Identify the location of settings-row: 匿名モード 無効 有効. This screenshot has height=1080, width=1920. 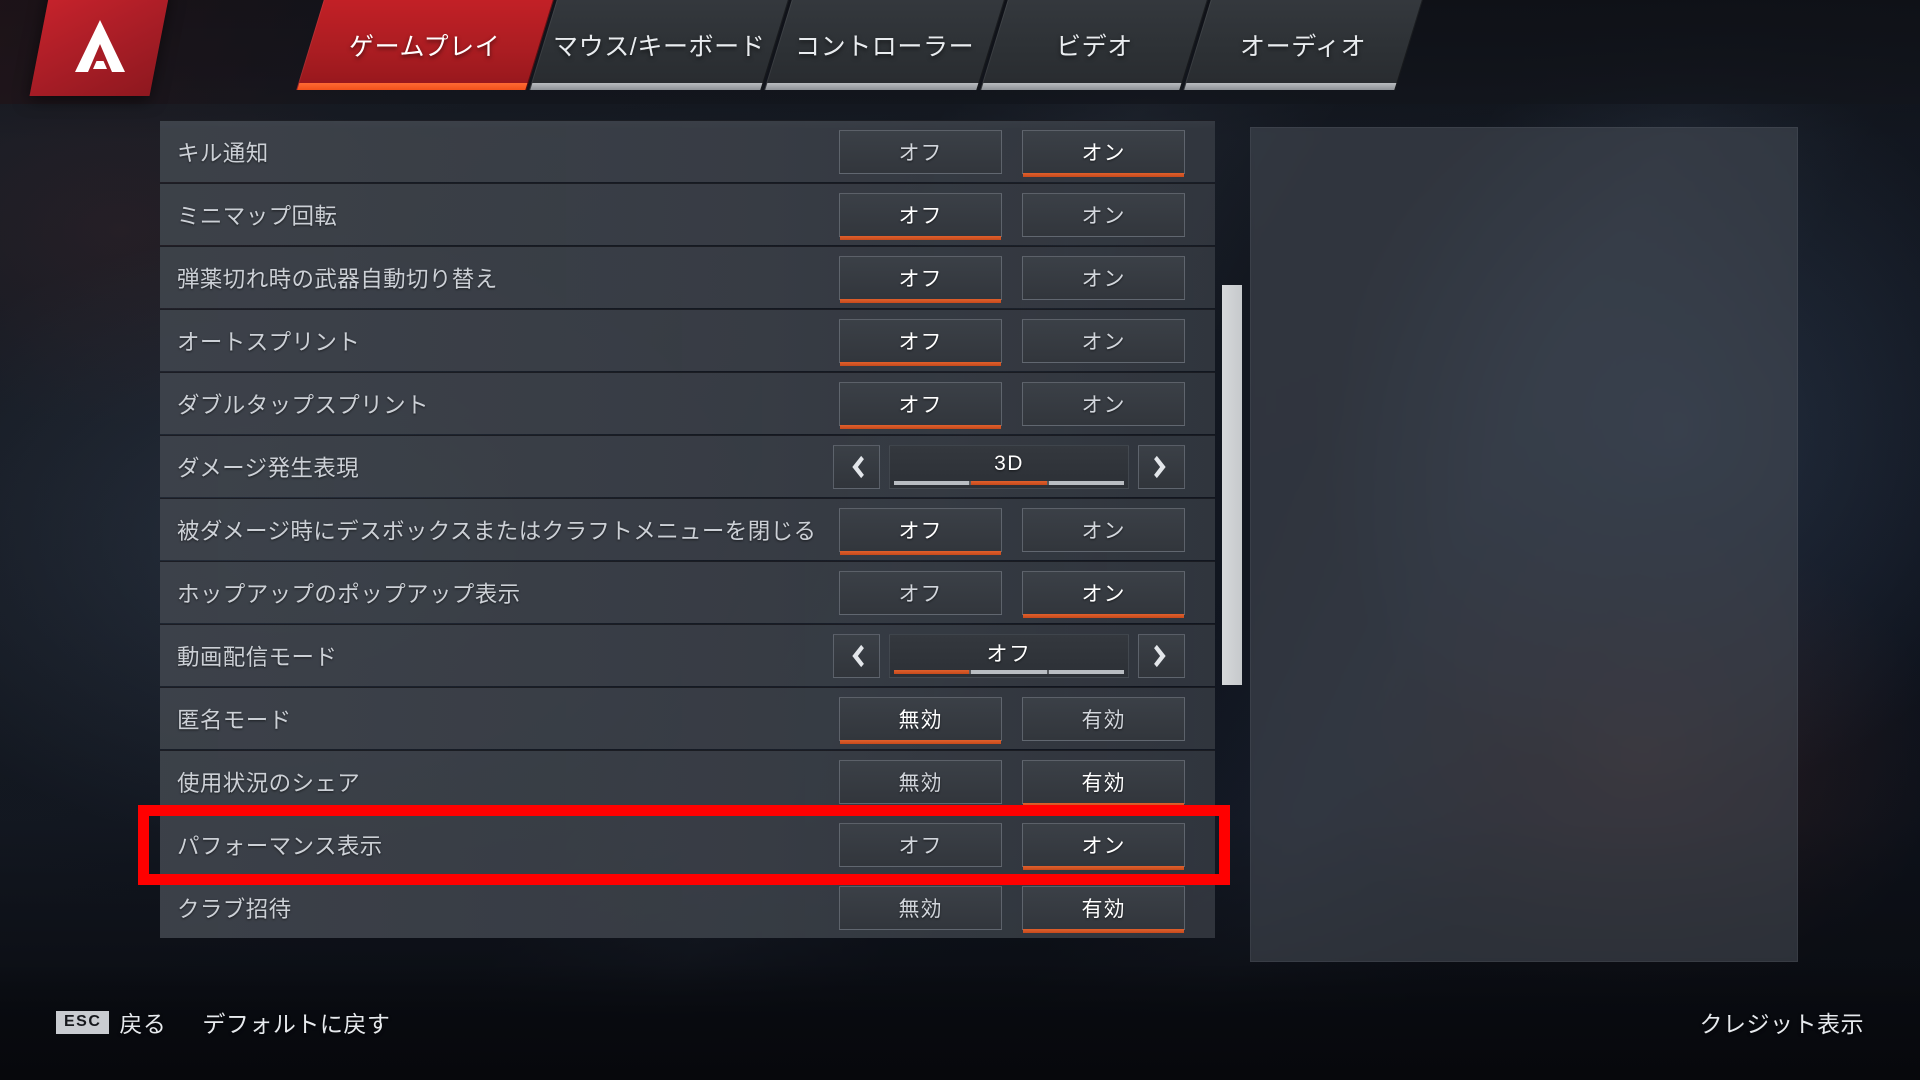
(687, 718).